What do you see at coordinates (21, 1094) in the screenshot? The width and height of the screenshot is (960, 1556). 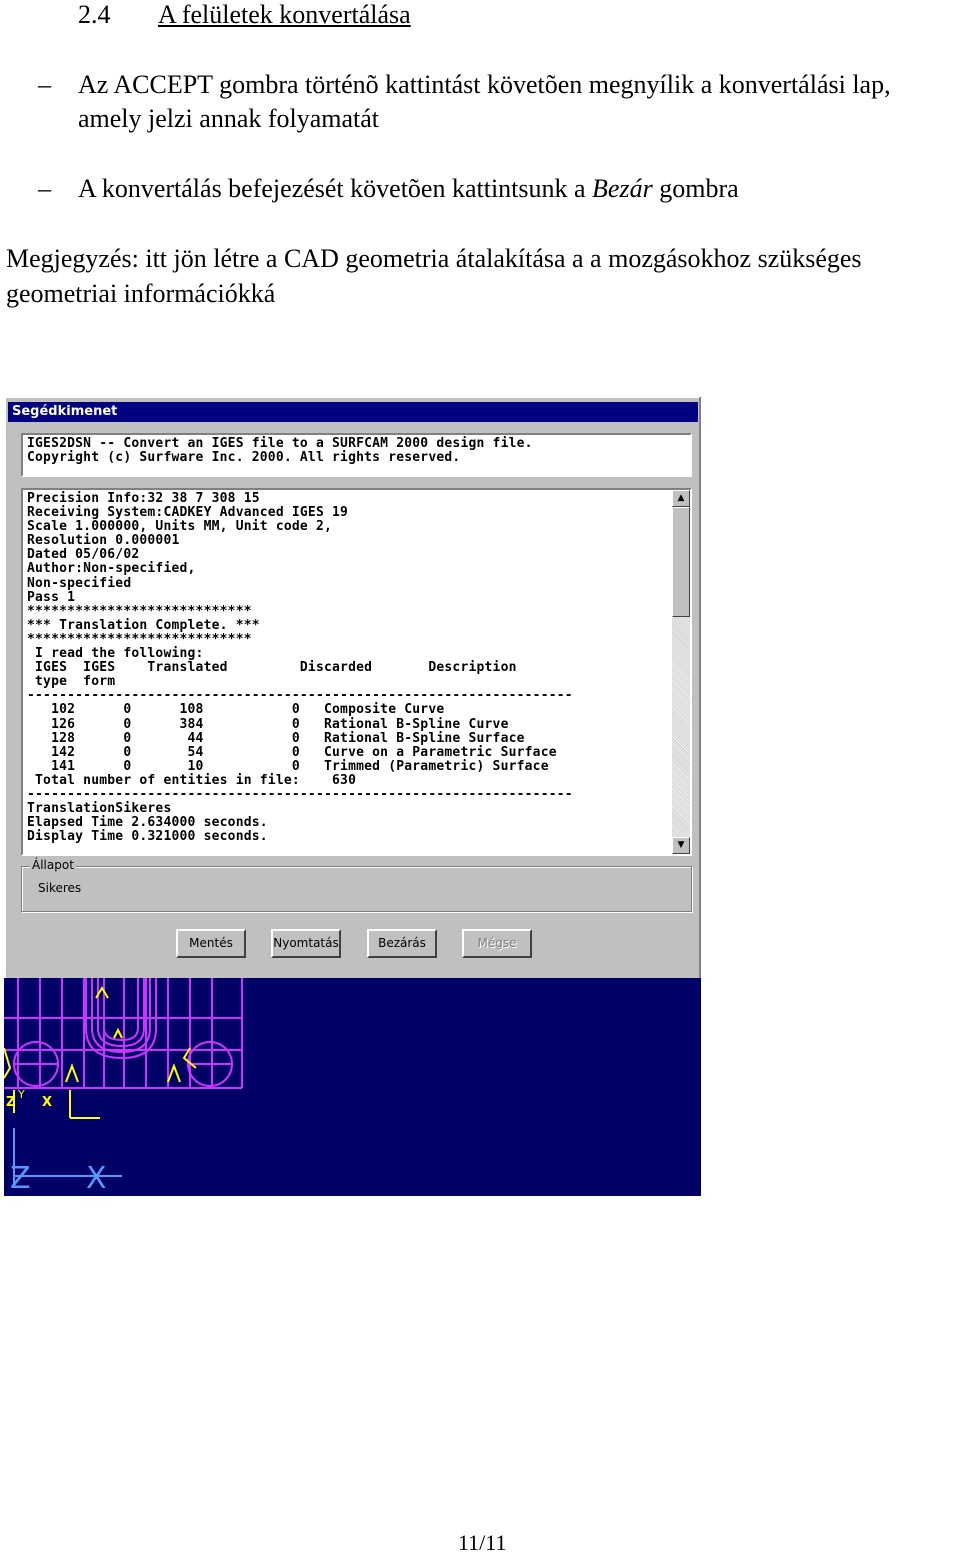 I see `axis-label-y1: Y` at bounding box center [21, 1094].